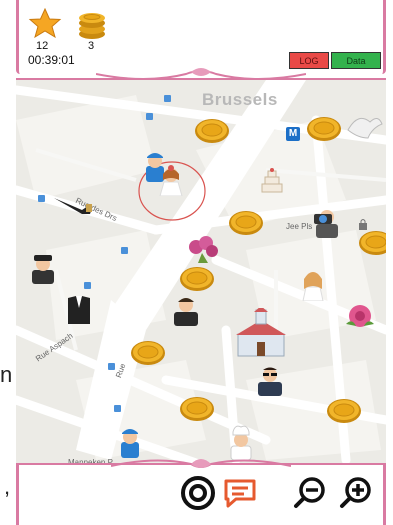 The height and width of the screenshot is (525, 393). Describe the element at coordinates (327, 221) in the screenshot. I see `photographer-character-icon` at that location.